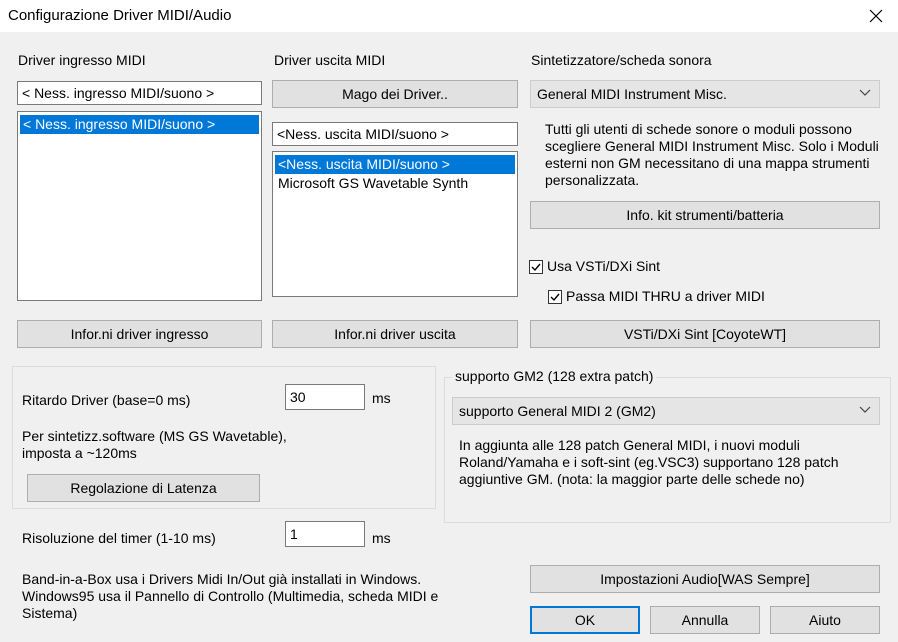  Describe the element at coordinates (554, 376) in the screenshot. I see `gm2-label: supporto GM2 (128 extra patch)` at that location.